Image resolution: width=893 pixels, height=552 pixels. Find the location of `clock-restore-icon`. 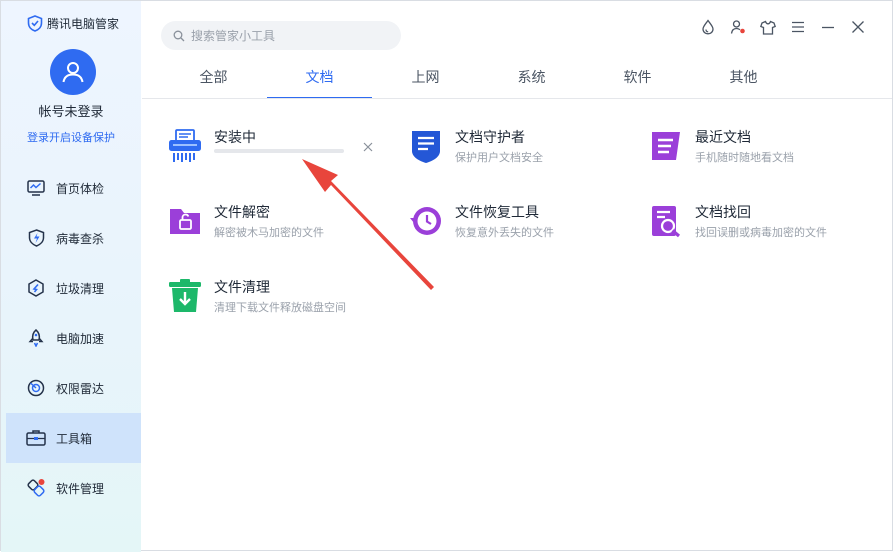

clock-restore-icon is located at coordinates (425, 221).